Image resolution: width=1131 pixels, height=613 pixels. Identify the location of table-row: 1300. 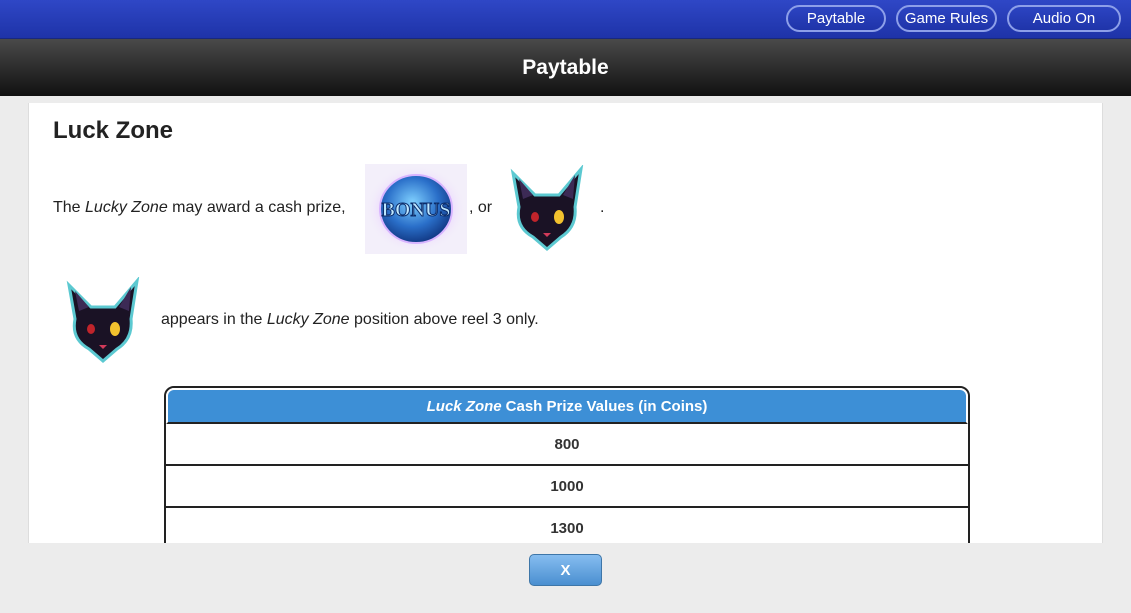
(567, 525).